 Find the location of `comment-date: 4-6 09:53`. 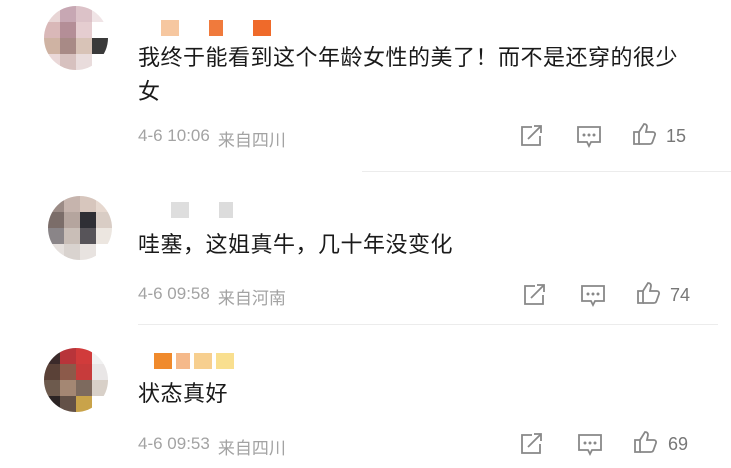

comment-date: 4-6 09:53 is located at coordinates (174, 443).